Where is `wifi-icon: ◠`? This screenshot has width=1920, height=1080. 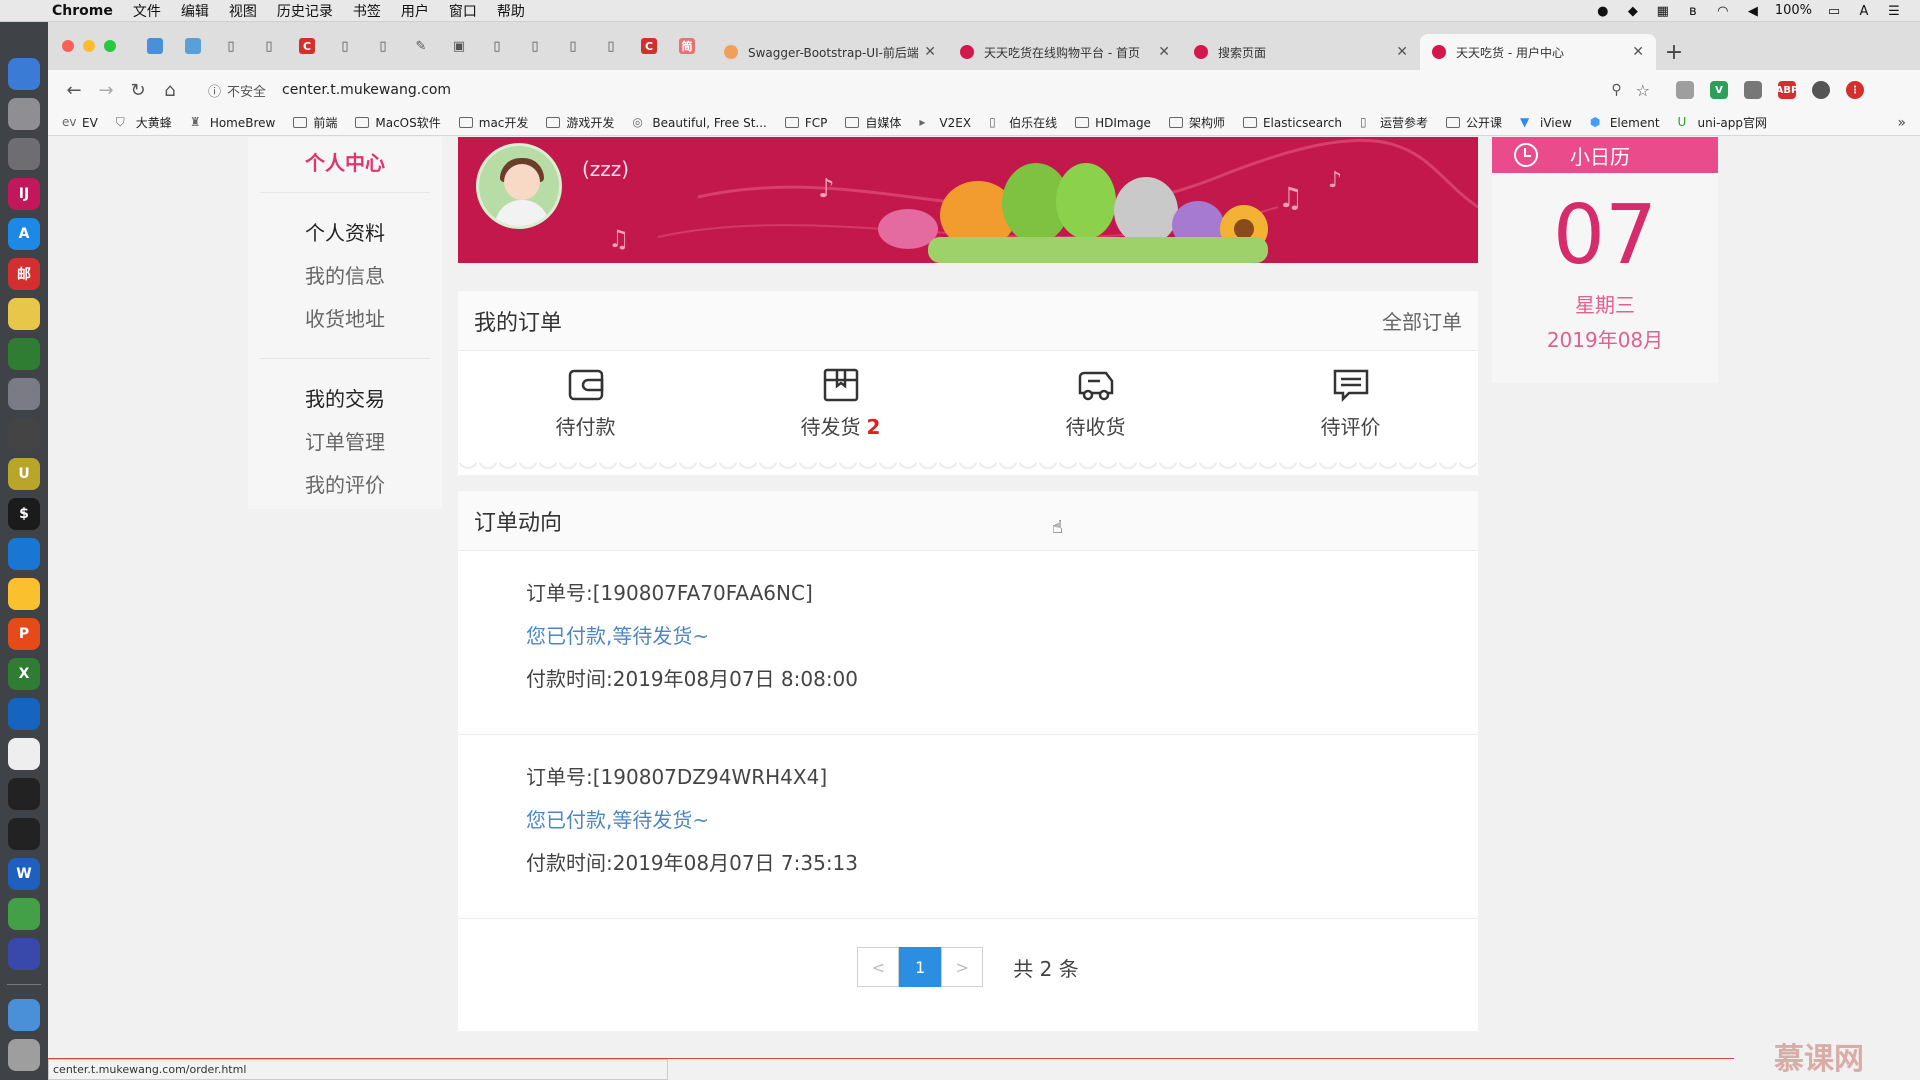
wifi-icon: ◠ is located at coordinates (1723, 11).